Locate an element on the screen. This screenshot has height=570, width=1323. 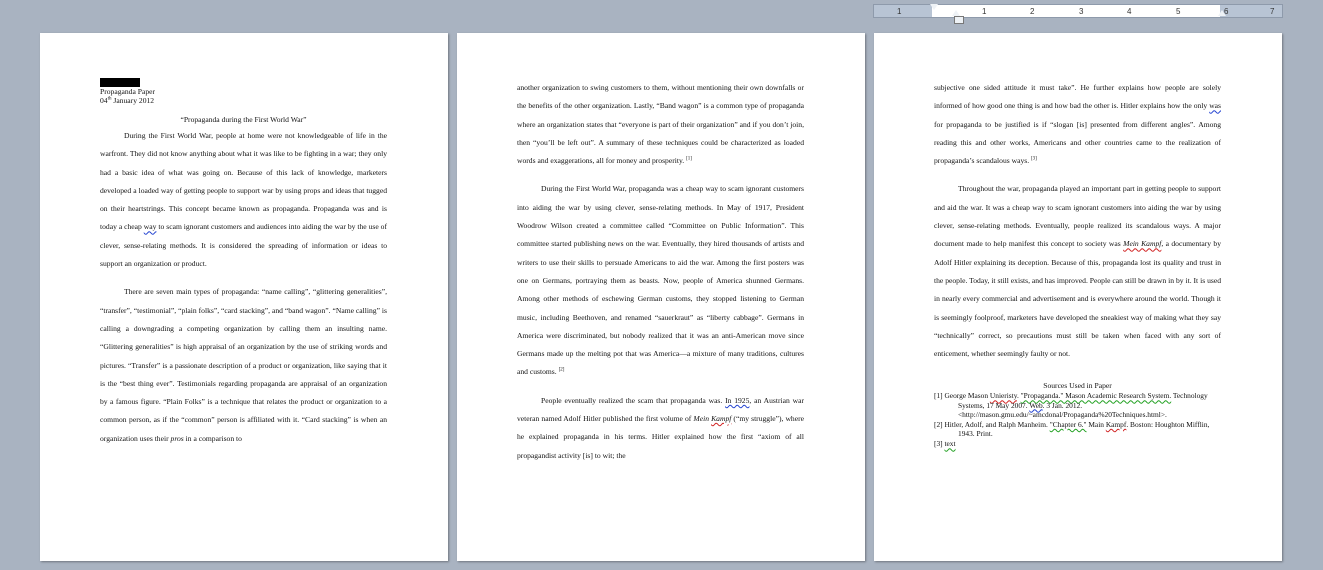
paper-title: “Propaganda during the First World War” is located at coordinates (243, 119).